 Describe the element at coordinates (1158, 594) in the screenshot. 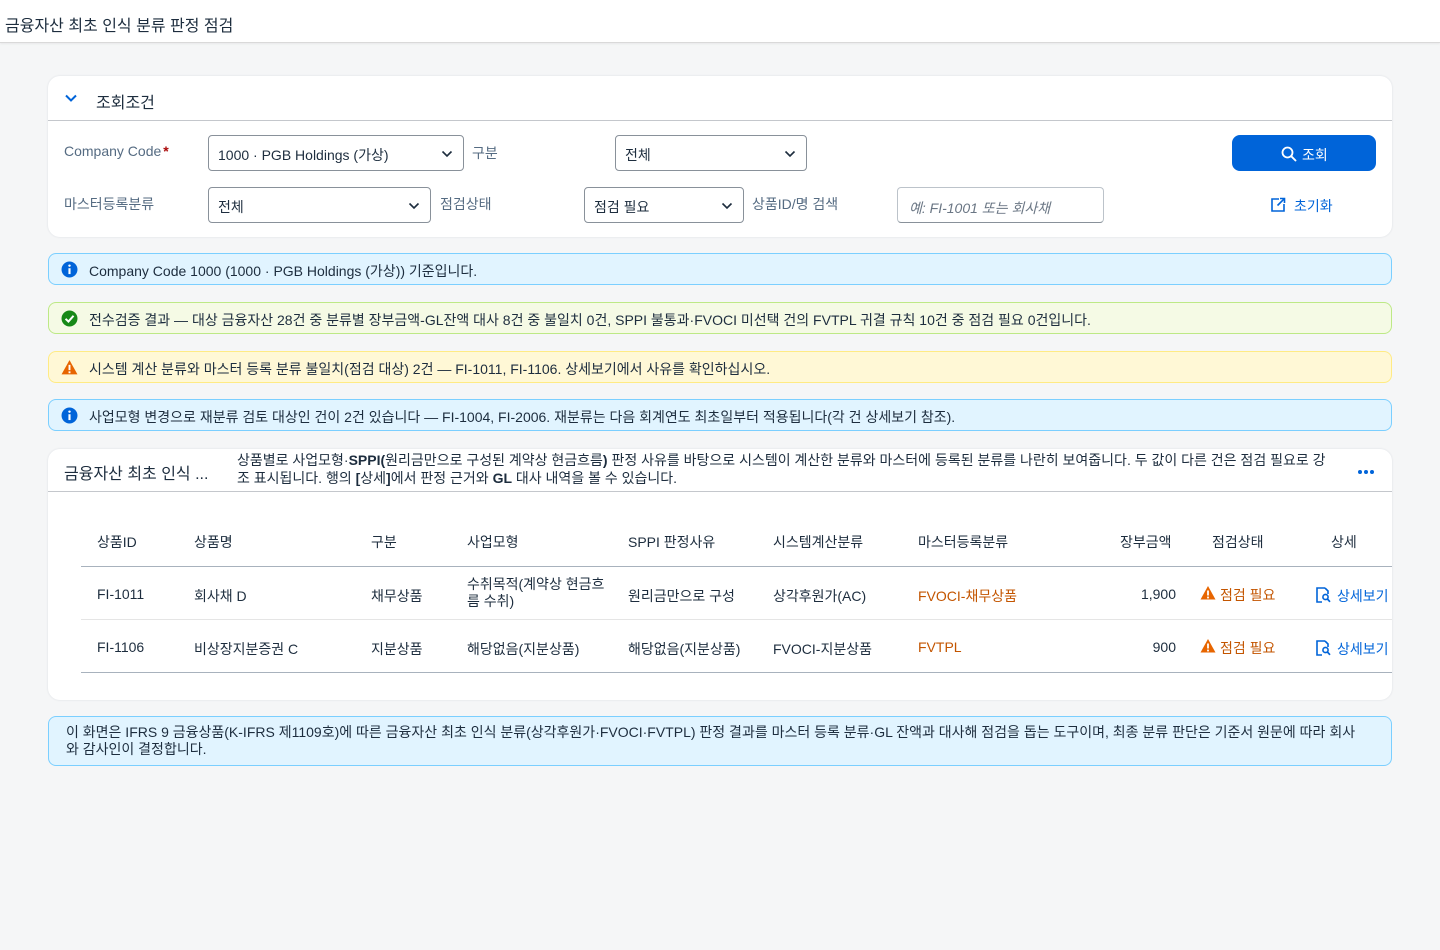

I see `cell-amount: 1,900` at that location.